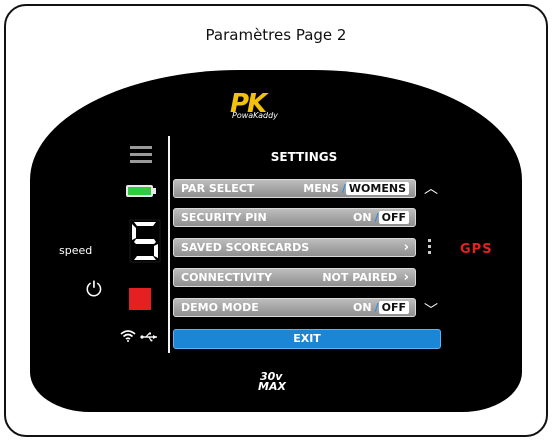 The height and width of the screenshot is (441, 552). Describe the element at coordinates (140, 299) in the screenshot. I see `stop-icon` at that location.